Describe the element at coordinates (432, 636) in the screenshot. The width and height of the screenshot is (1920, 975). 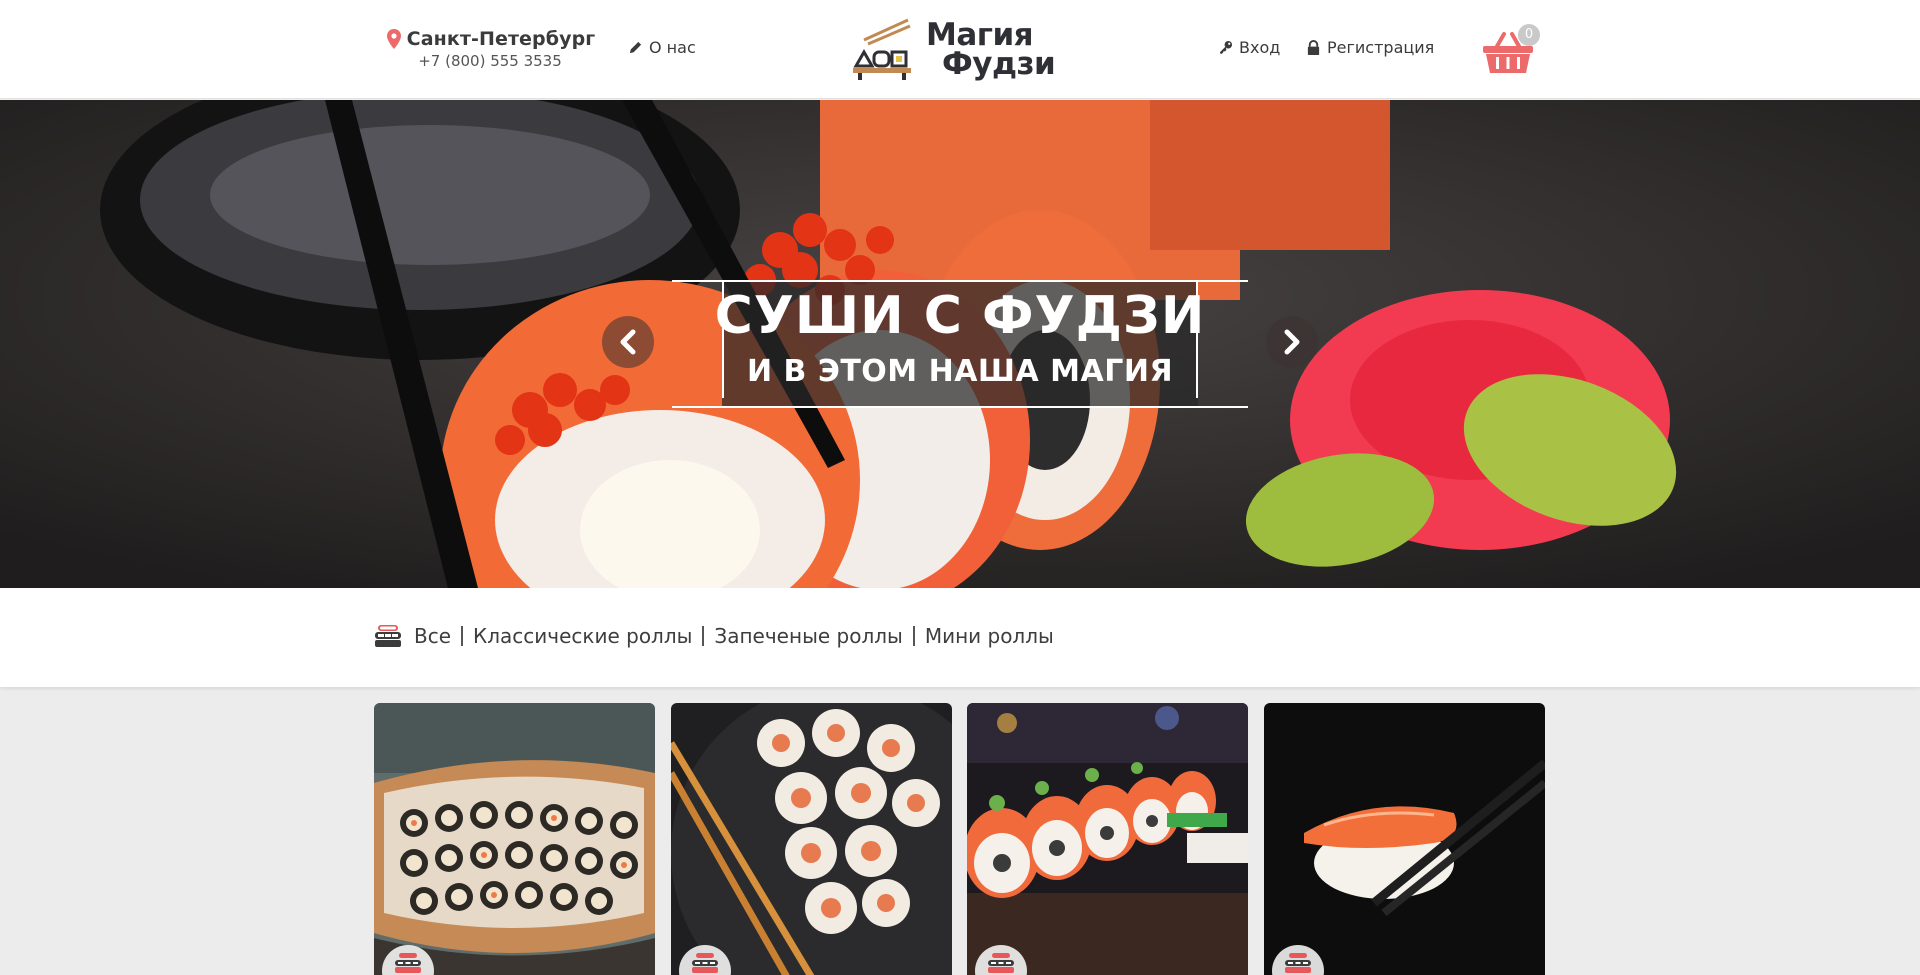
I see `category-all: Все` at that location.